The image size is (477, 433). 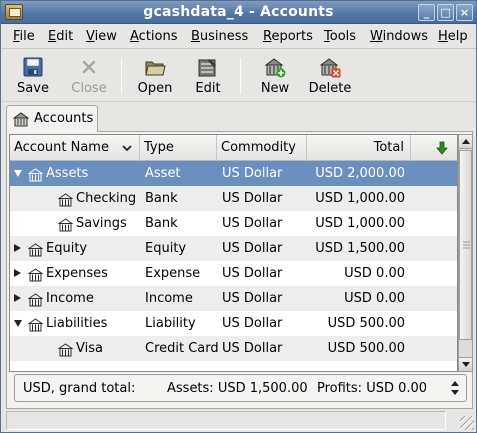 What do you see at coordinates (182, 348) in the screenshot?
I see `account-type-cell: Credit Card` at bounding box center [182, 348].